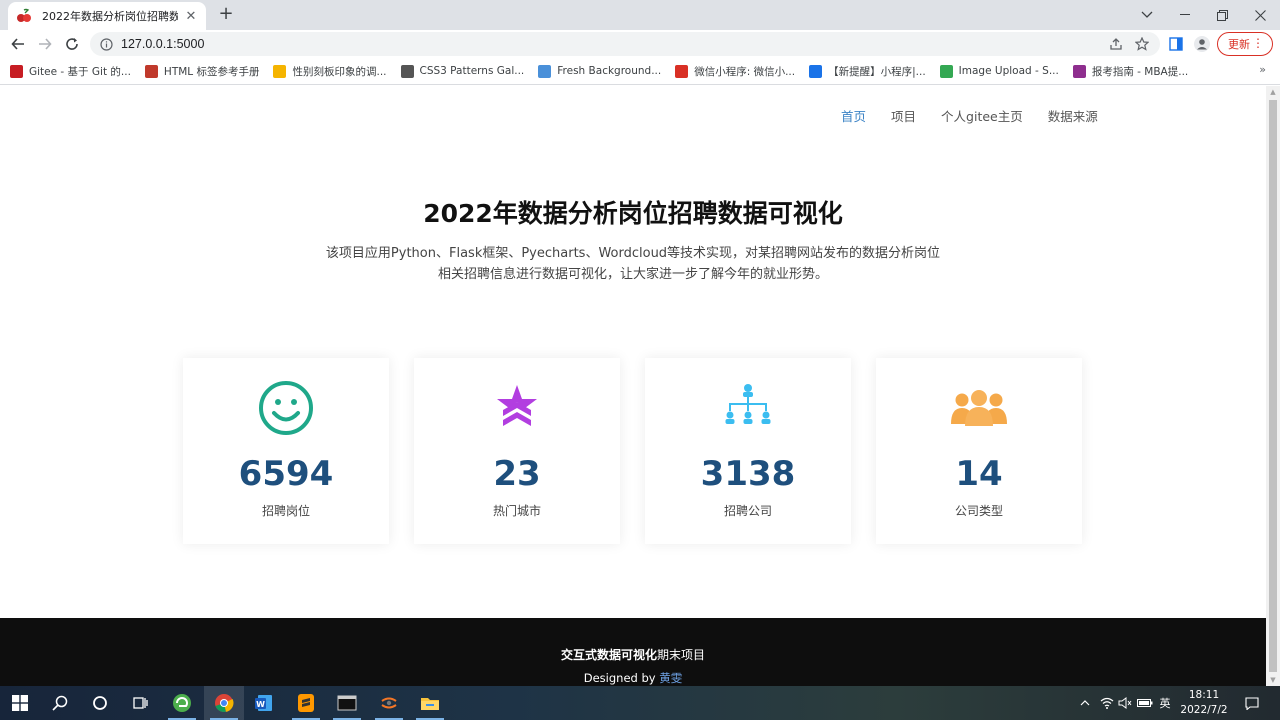 Image resolution: width=1280 pixels, height=720 pixels. What do you see at coordinates (517, 408) in the screenshot?
I see `star-chevron-icon` at bounding box center [517, 408].